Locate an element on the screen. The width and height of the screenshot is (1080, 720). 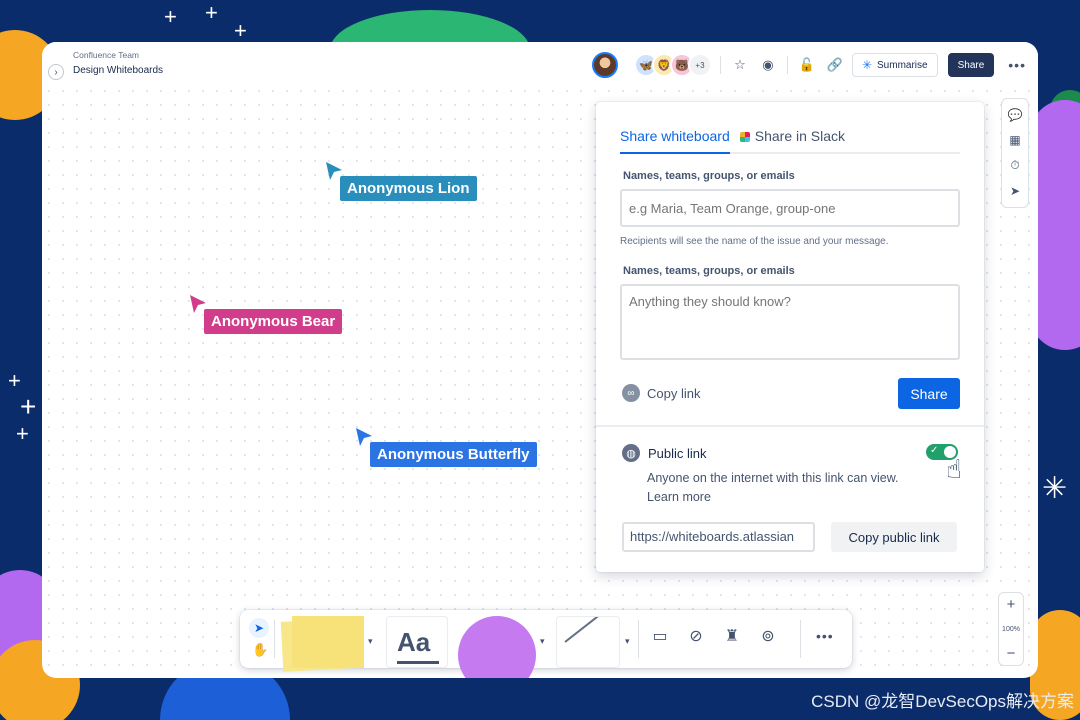
share-button-top: Share is located at coordinates (971, 65).